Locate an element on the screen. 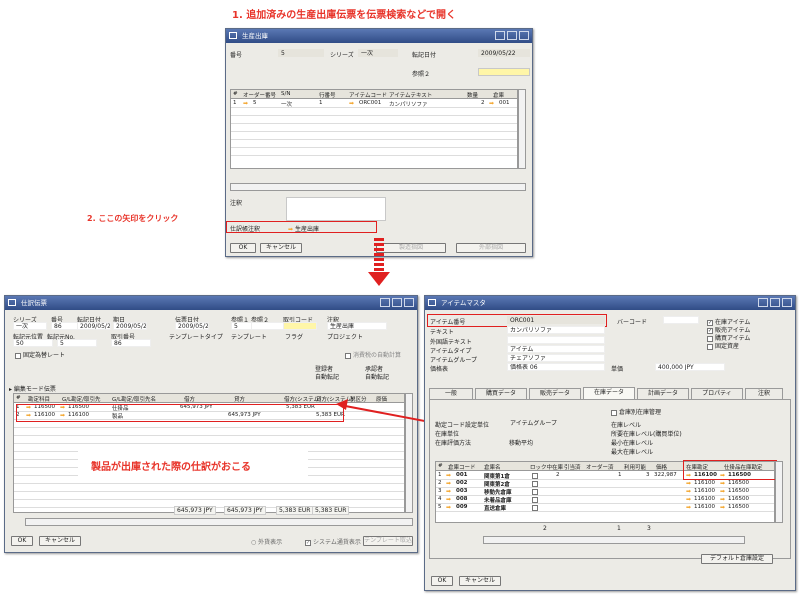  inventory-account-highlight is located at coordinates (730, 470).